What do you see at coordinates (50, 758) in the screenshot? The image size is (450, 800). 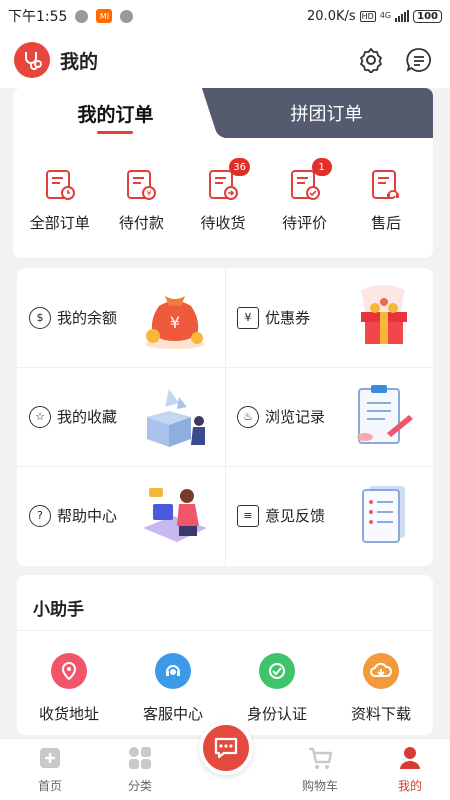 I see `home-icon` at bounding box center [50, 758].